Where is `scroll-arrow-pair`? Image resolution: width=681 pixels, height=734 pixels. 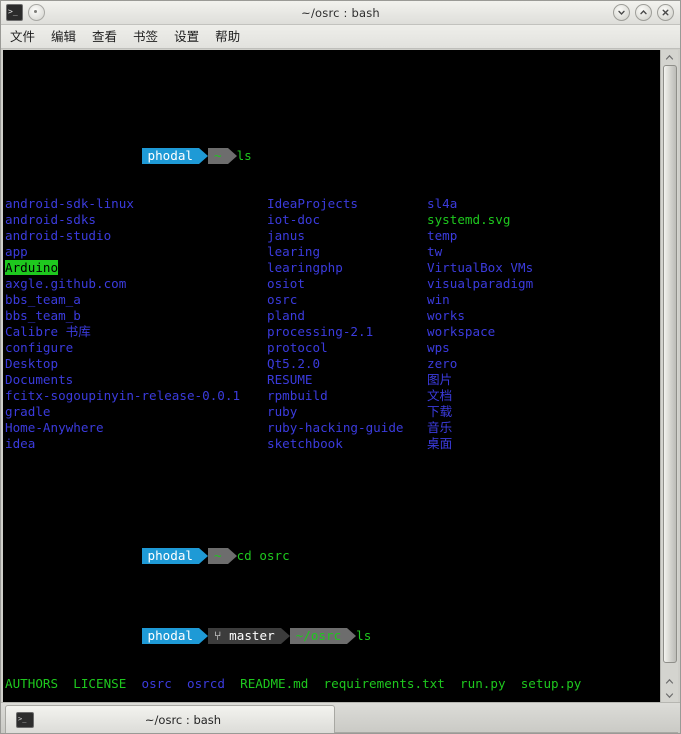 scroll-arrow-pair is located at coordinates (669, 688).